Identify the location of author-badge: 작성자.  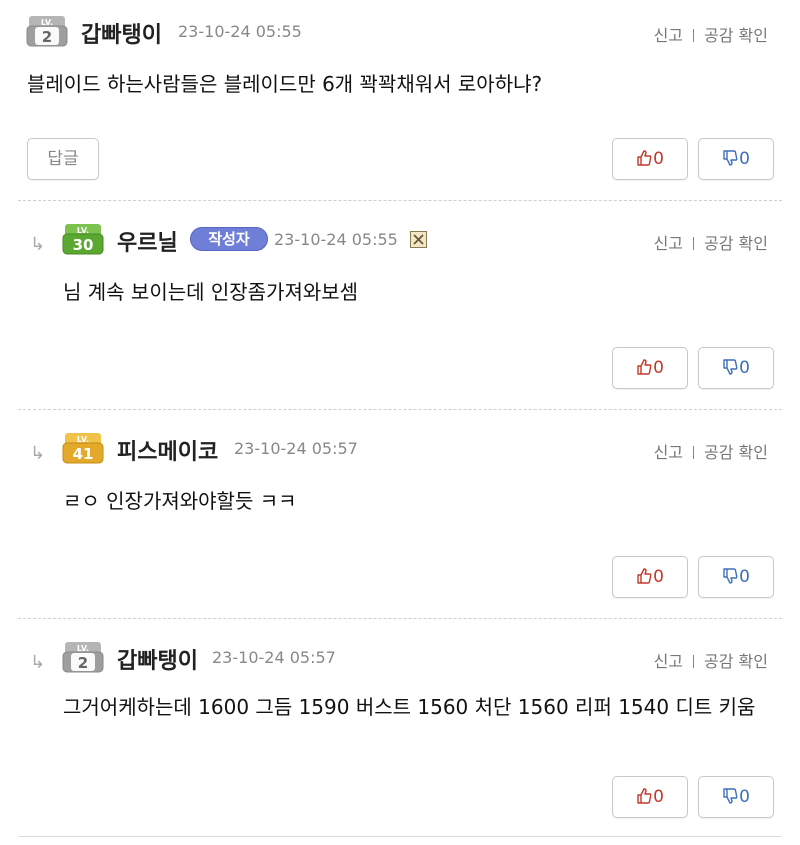
(229, 239).